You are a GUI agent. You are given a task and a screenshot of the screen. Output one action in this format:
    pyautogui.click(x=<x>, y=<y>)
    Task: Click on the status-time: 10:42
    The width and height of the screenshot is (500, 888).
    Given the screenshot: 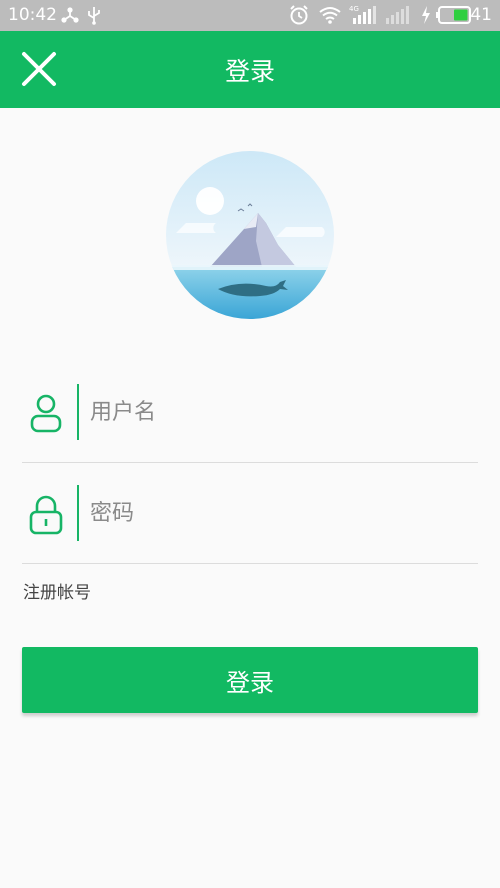 What is the action you would take?
    pyautogui.click(x=32, y=15)
    